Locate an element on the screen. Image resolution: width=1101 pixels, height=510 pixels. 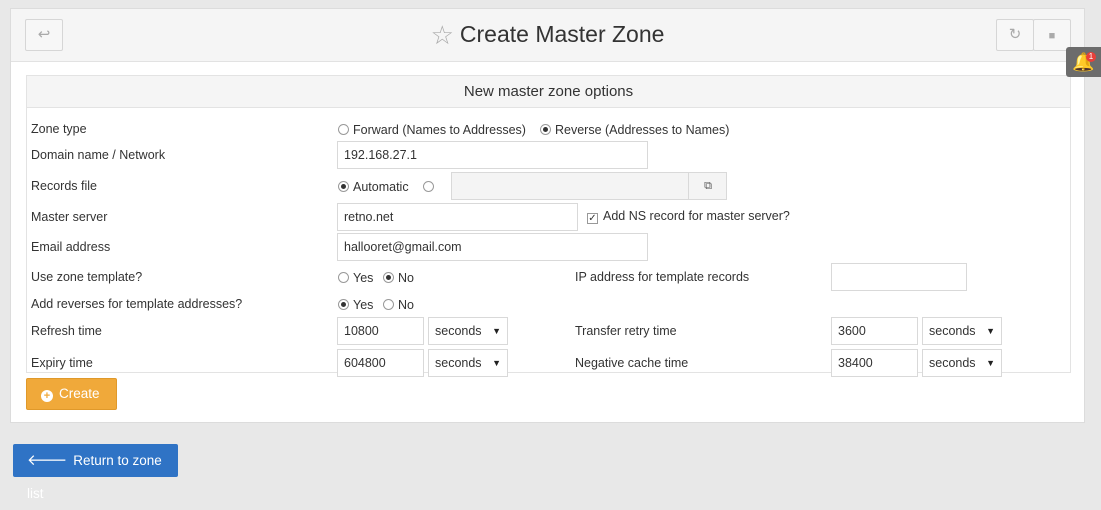
transfer-retry-input: 3600 is located at coordinates (874, 331).